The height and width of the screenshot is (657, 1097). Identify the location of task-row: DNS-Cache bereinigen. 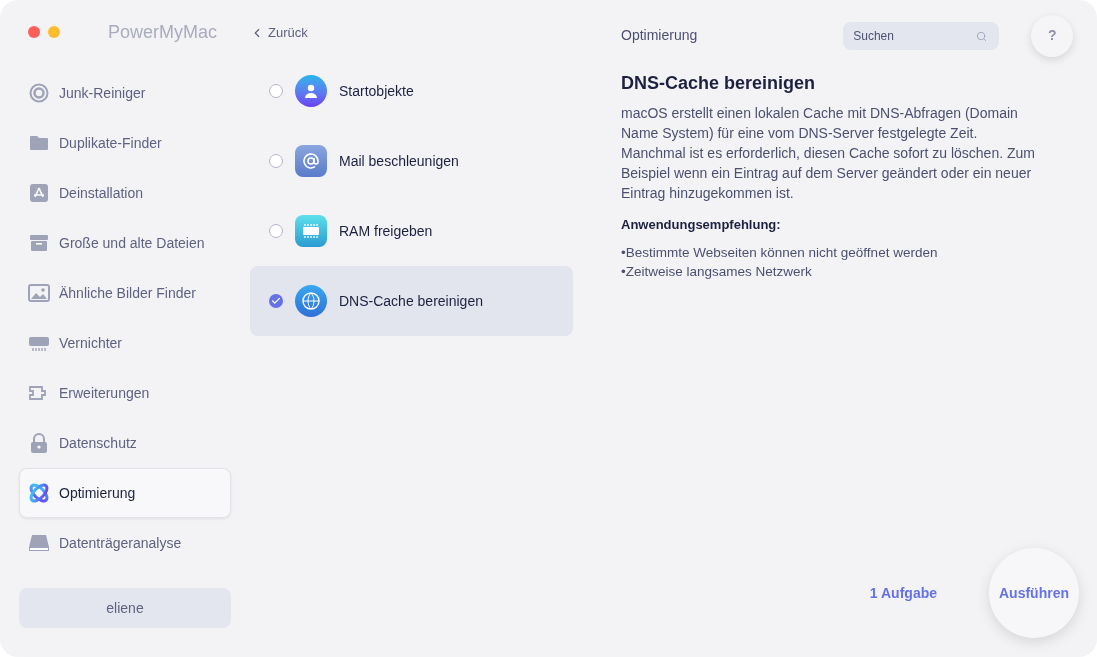
(411, 301).